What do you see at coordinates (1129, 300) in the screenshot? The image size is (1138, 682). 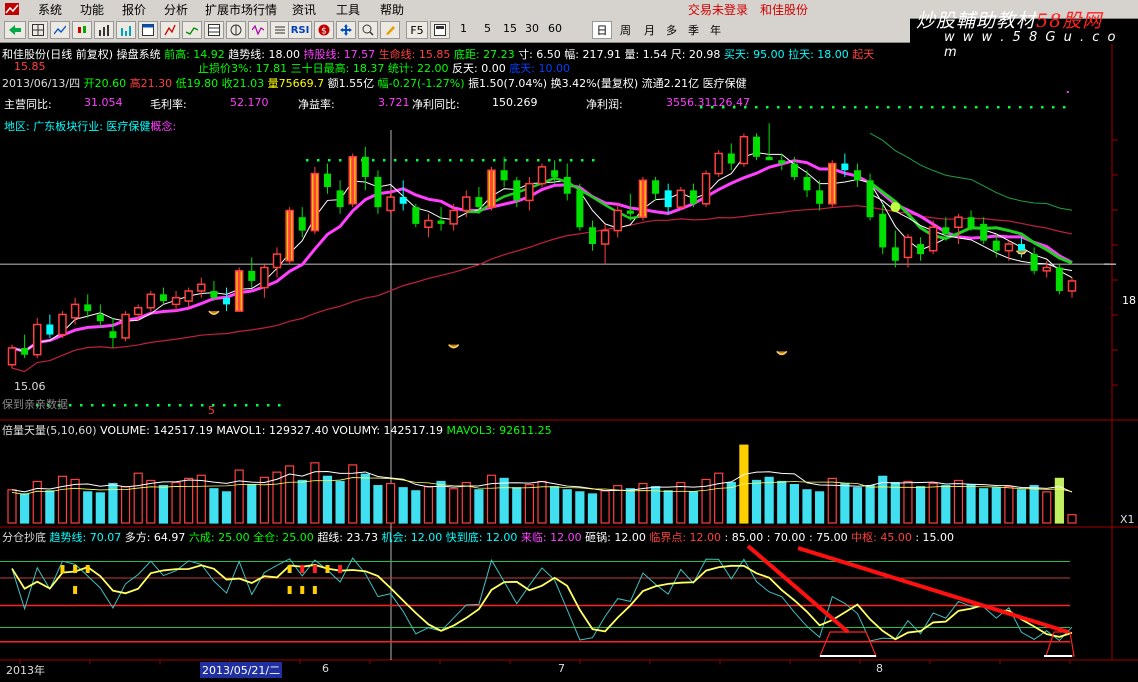 I see `price-line-label: 18` at bounding box center [1129, 300].